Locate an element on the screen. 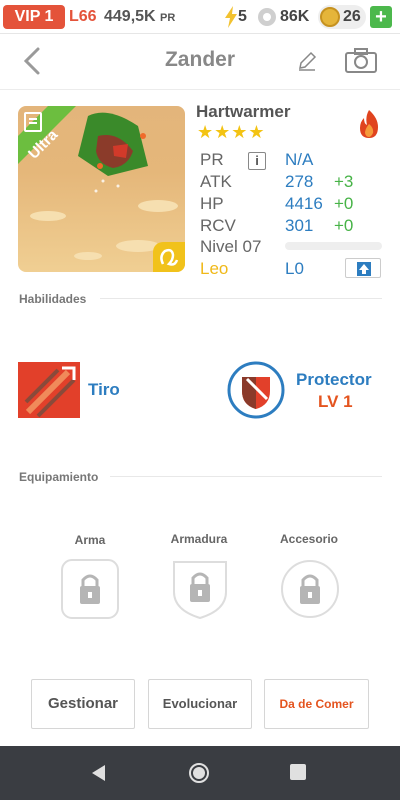  skill-name-protector: Protector is located at coordinates (334, 380).